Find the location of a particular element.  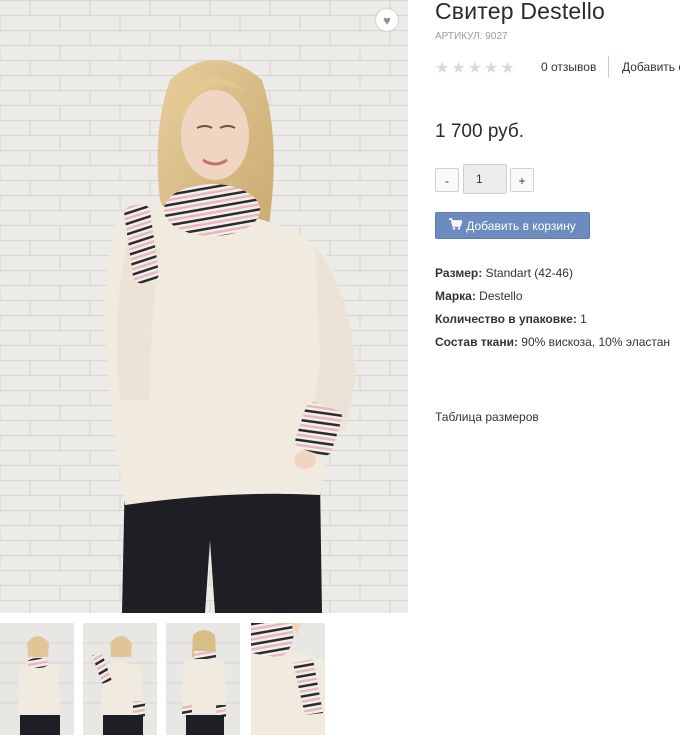

thumbnail-2-image is located at coordinates (120, 679).